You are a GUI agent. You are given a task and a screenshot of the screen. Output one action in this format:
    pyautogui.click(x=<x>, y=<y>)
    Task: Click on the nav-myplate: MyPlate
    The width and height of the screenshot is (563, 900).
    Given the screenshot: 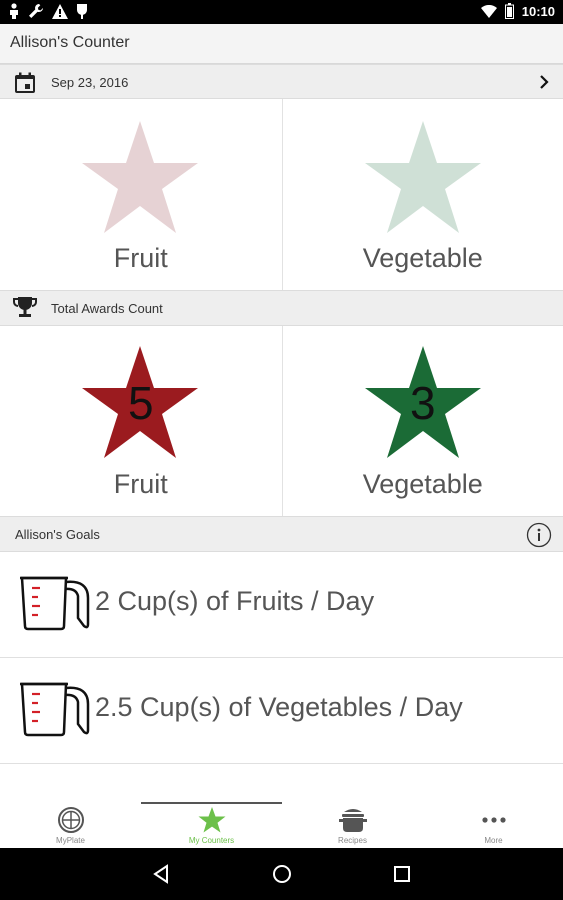 What is the action you would take?
    pyautogui.click(x=70, y=826)
    